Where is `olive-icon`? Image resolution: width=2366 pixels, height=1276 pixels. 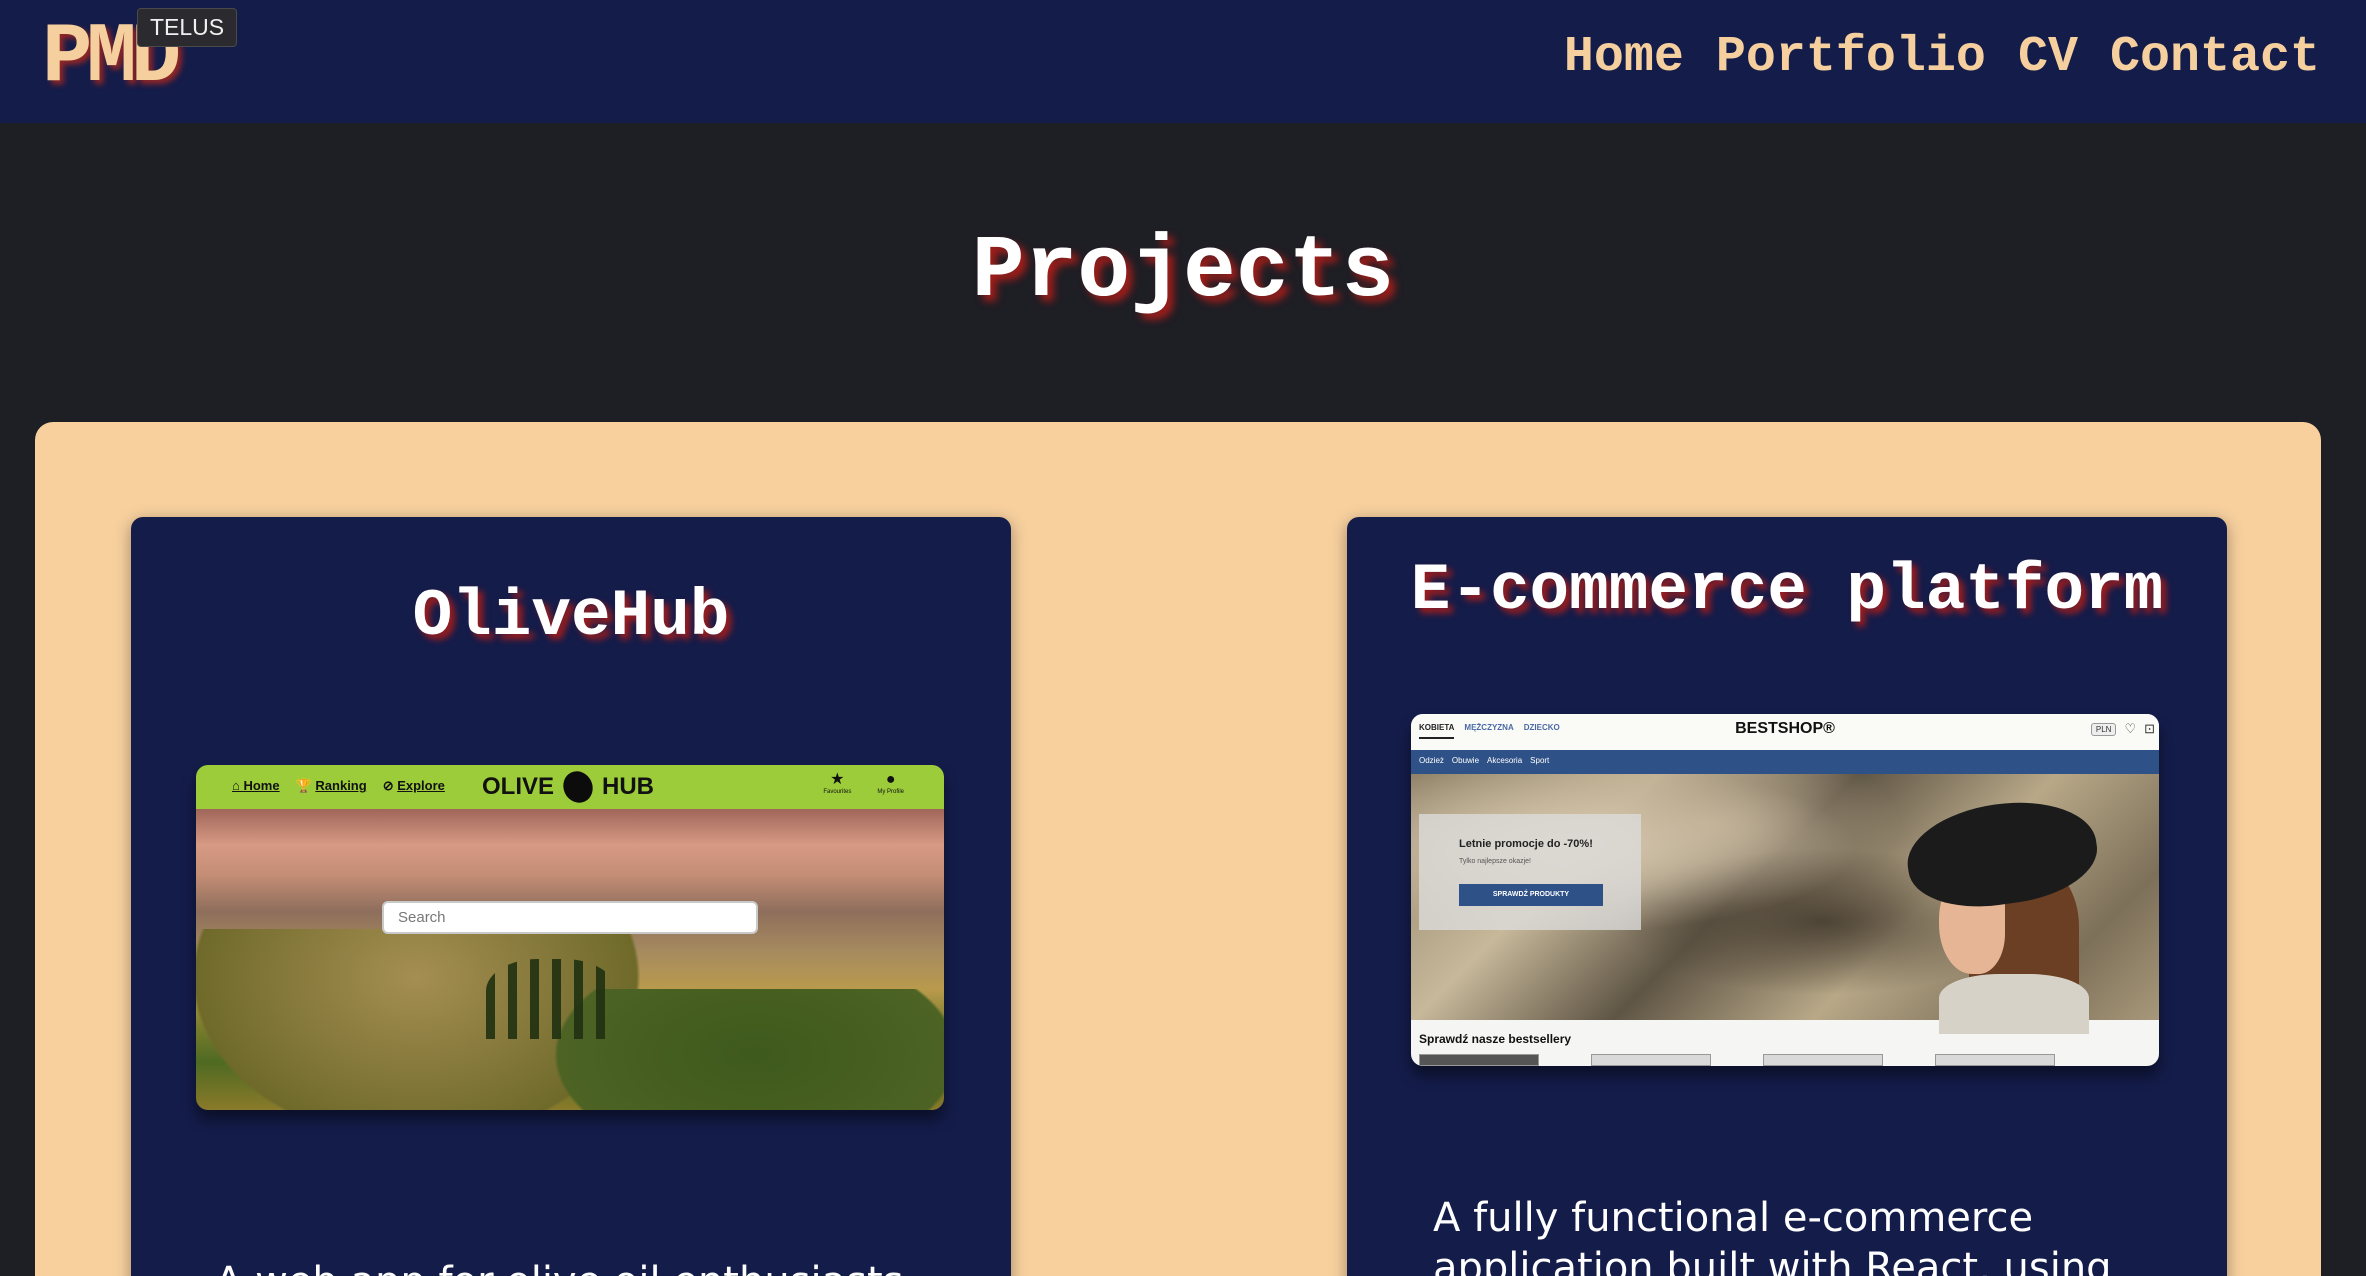
olive-icon is located at coordinates (578, 787).